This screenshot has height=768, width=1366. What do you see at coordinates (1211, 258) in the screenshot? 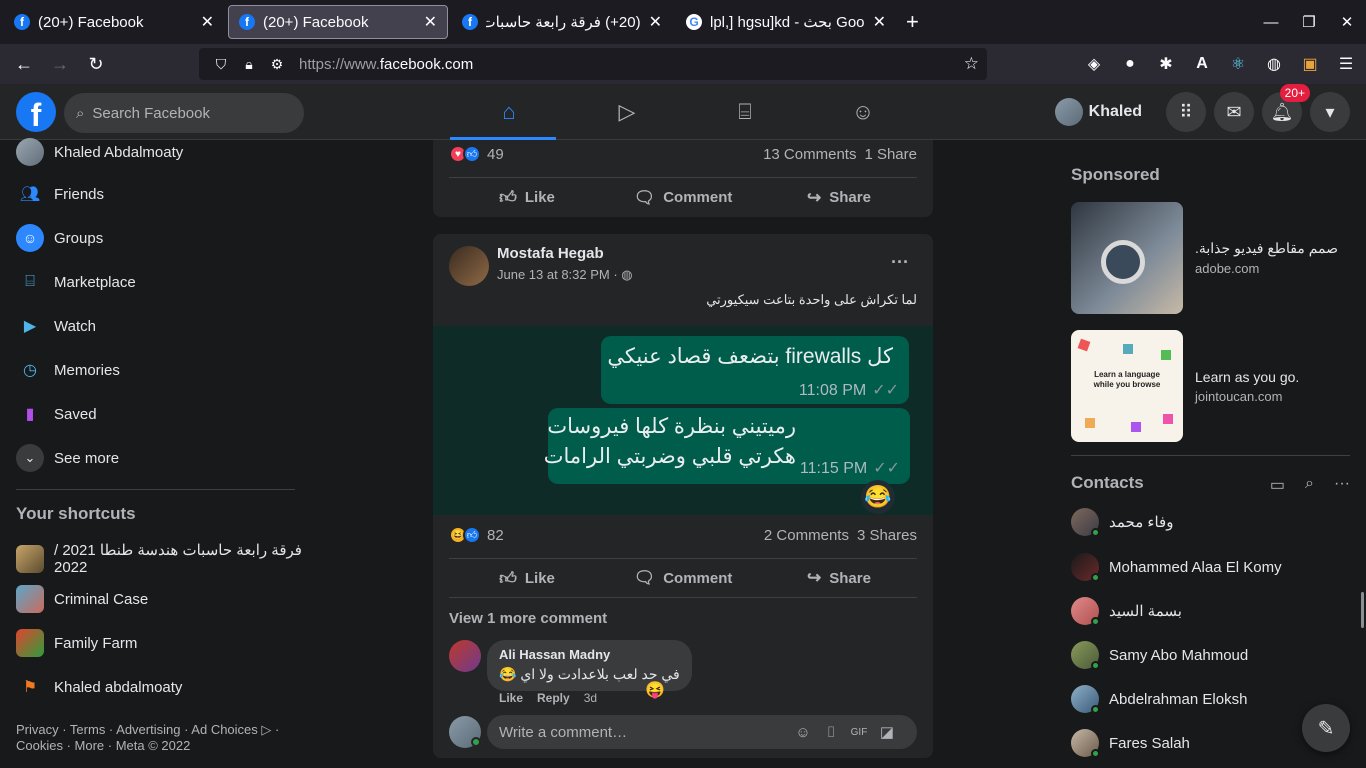
I see `ad-item: صمم مقاطع فيديو جذابة. adobe.com` at bounding box center [1211, 258].